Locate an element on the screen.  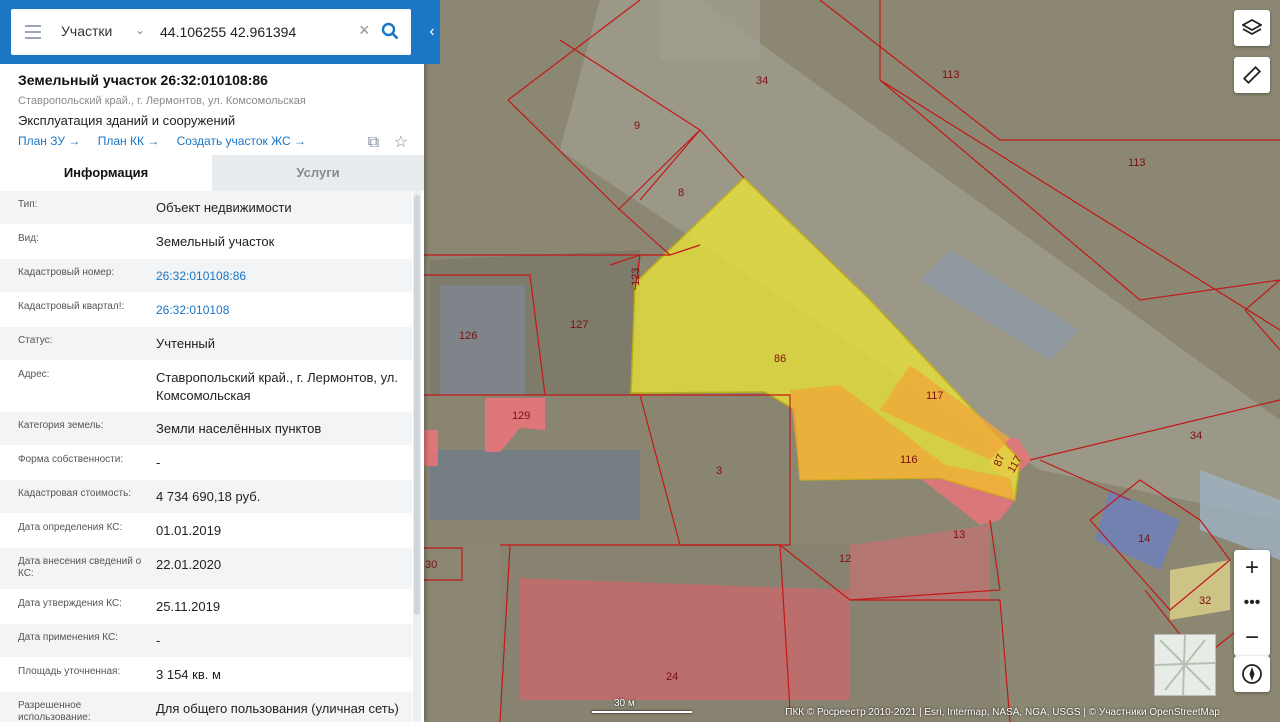
parcel-label: 117 is located at coordinates (935, 396).